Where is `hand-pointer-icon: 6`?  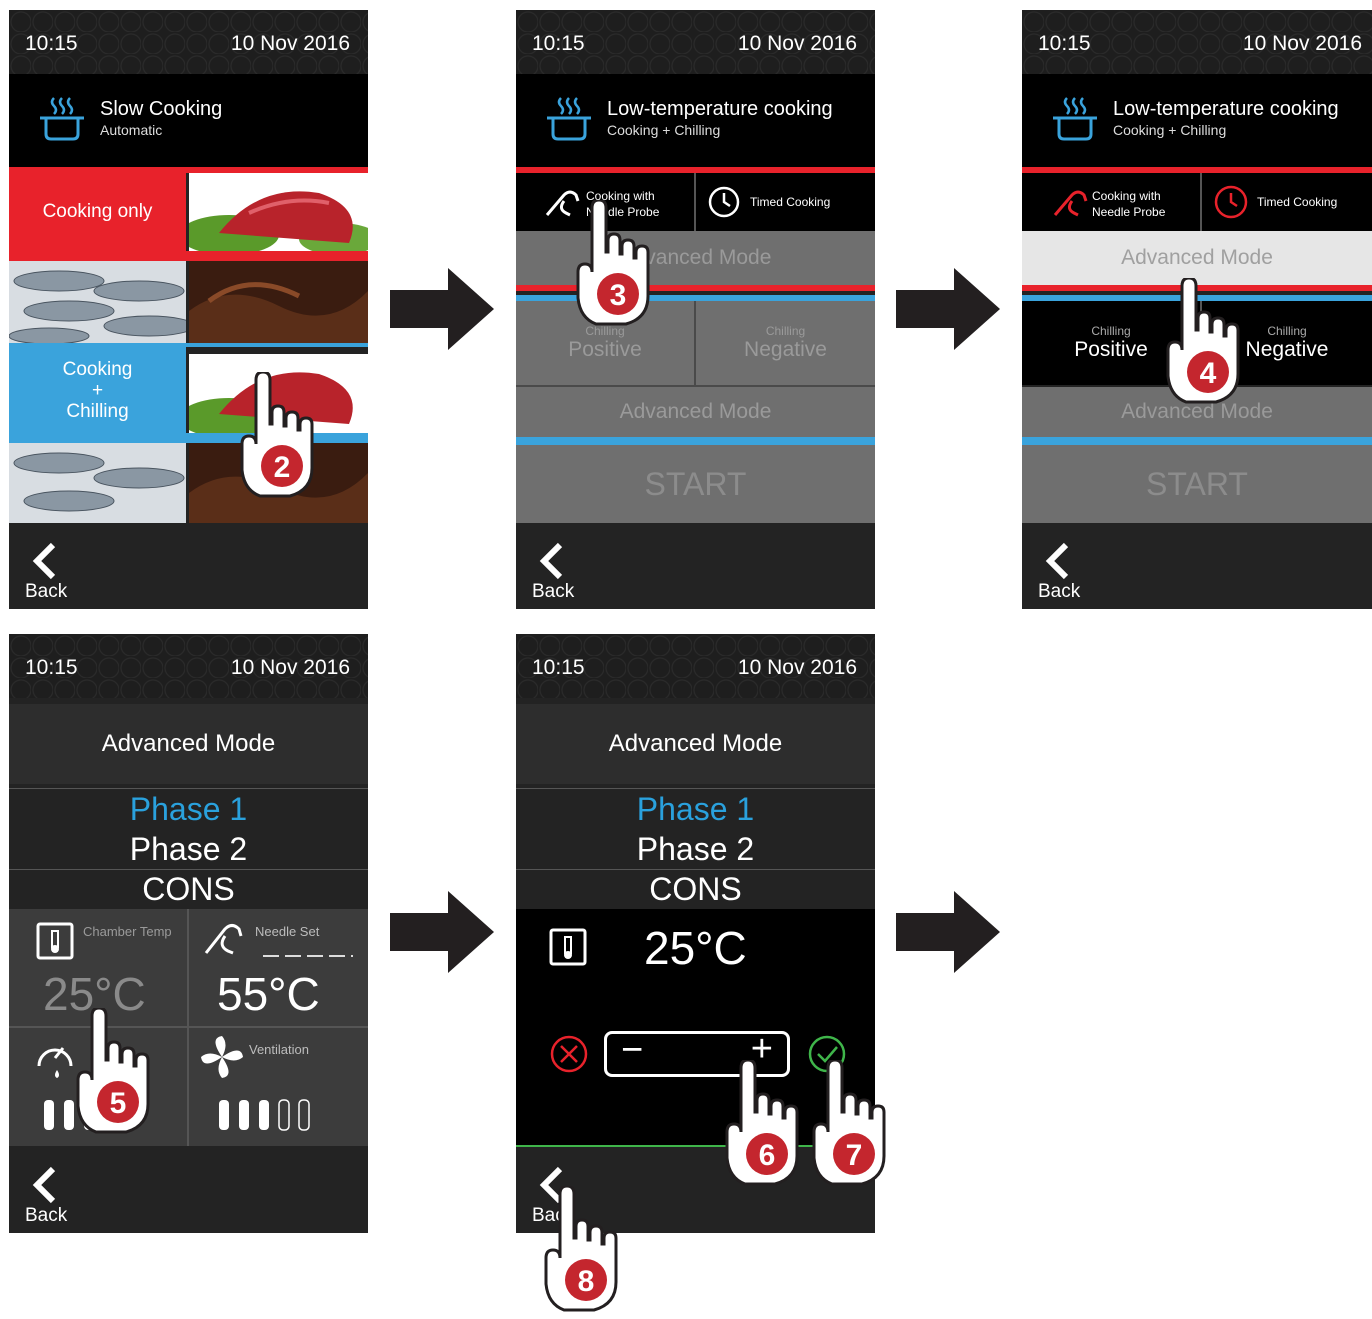
hand-pointer-icon: 6 is located at coordinates (762, 1122).